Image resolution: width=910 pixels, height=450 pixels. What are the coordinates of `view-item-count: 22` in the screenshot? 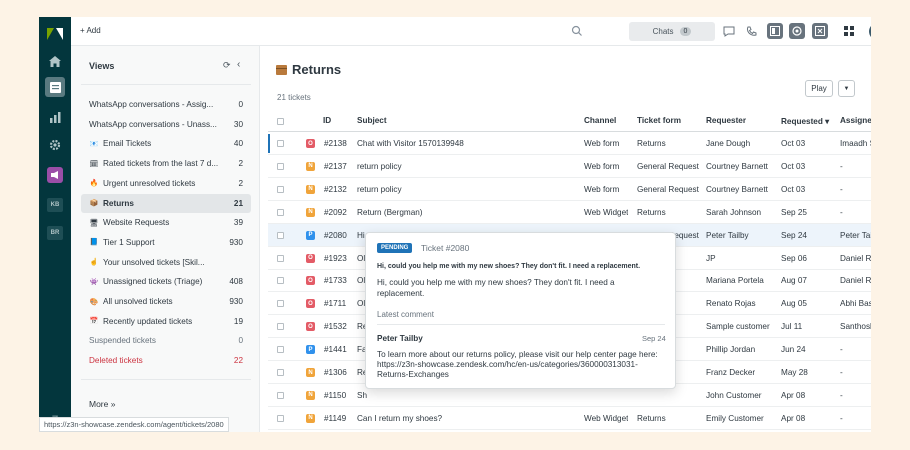 It's located at (238, 361).